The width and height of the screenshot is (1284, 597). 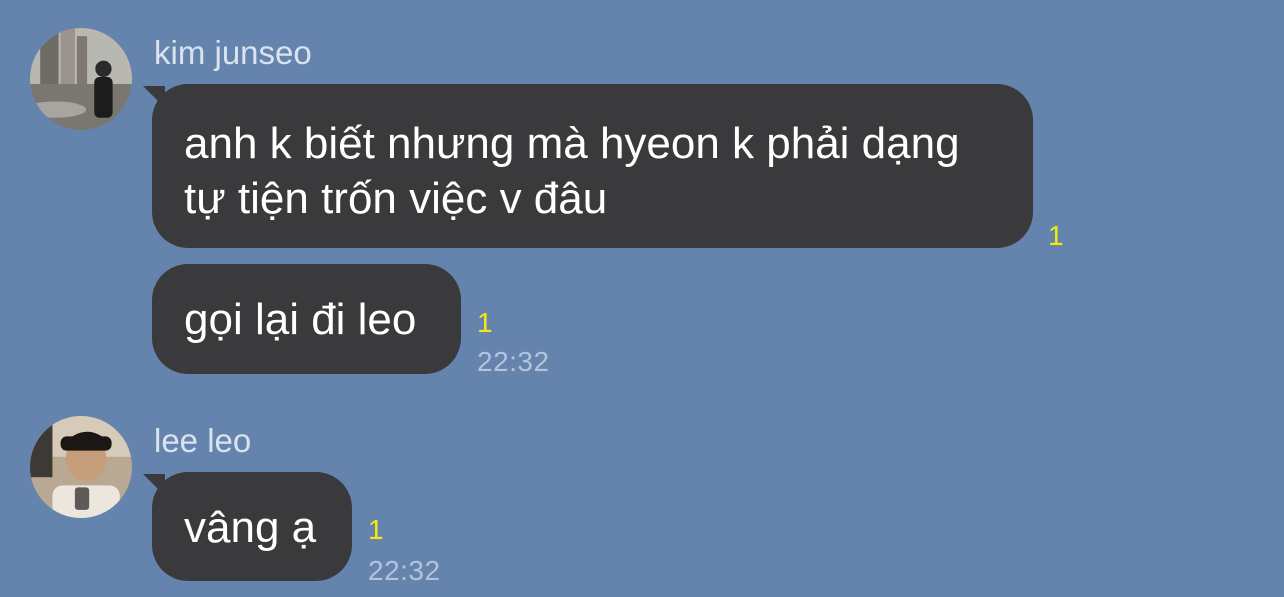 What do you see at coordinates (203, 440) in the screenshot?
I see `sender-name-lee-leo: lee leo` at bounding box center [203, 440].